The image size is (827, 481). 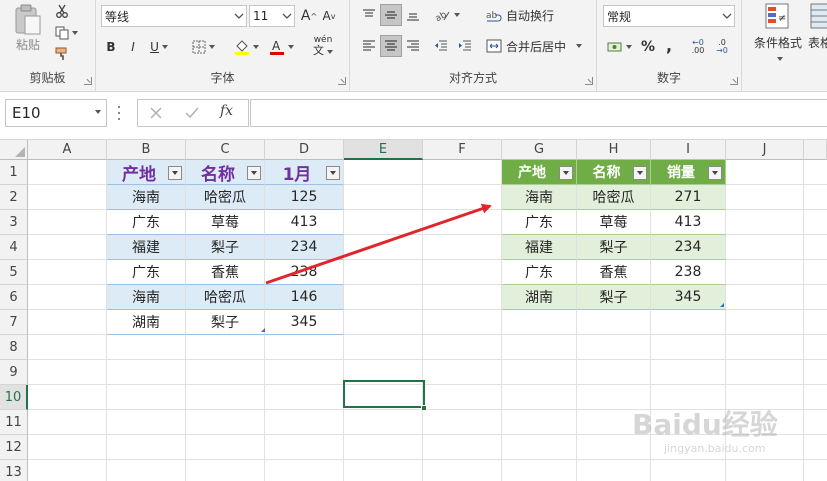 I want to click on alignment-group-label: 对齐方式, so click(x=472, y=78).